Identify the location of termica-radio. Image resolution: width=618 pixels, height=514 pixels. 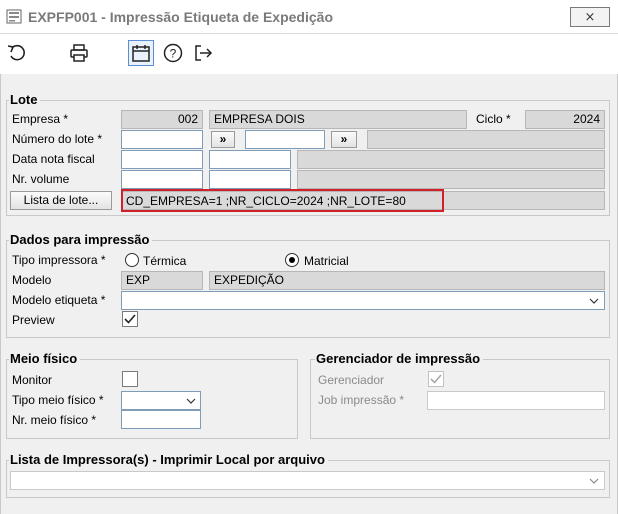
(132, 260).